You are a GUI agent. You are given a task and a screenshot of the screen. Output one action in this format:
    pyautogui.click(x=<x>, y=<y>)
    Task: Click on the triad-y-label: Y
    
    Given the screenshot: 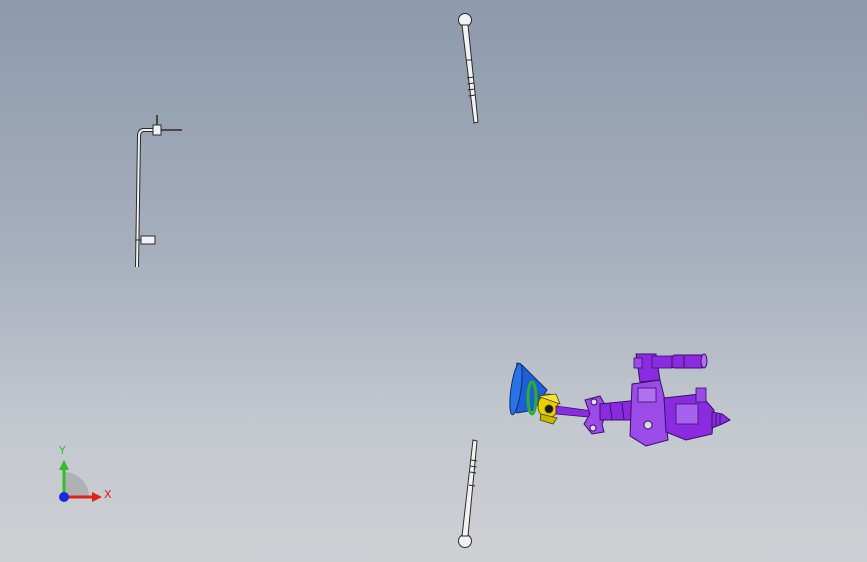 What is the action you would take?
    pyautogui.click(x=62, y=450)
    